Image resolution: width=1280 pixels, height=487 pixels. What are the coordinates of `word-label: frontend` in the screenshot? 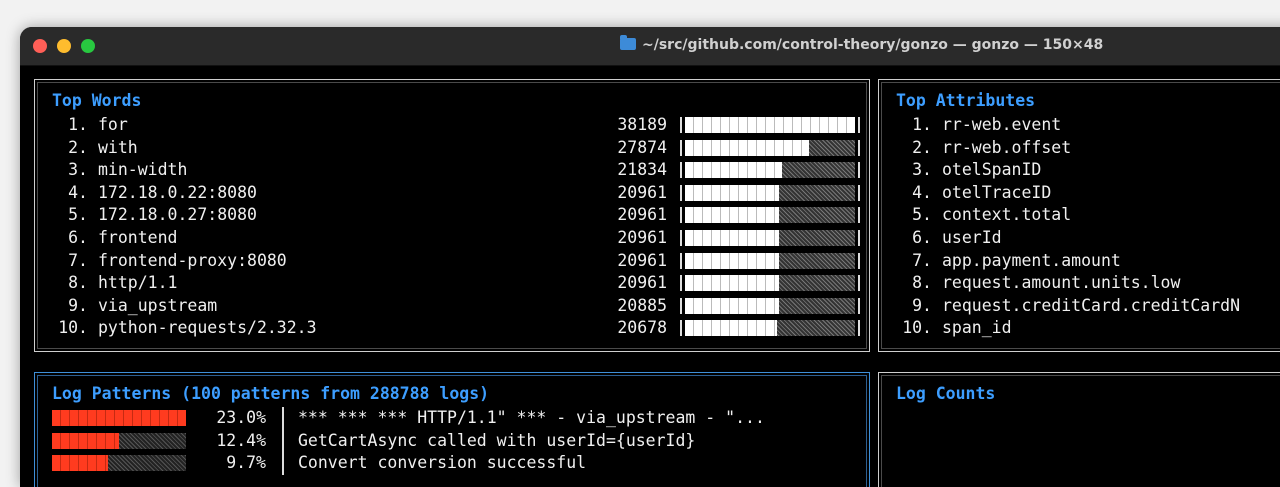 It's located at (138, 237).